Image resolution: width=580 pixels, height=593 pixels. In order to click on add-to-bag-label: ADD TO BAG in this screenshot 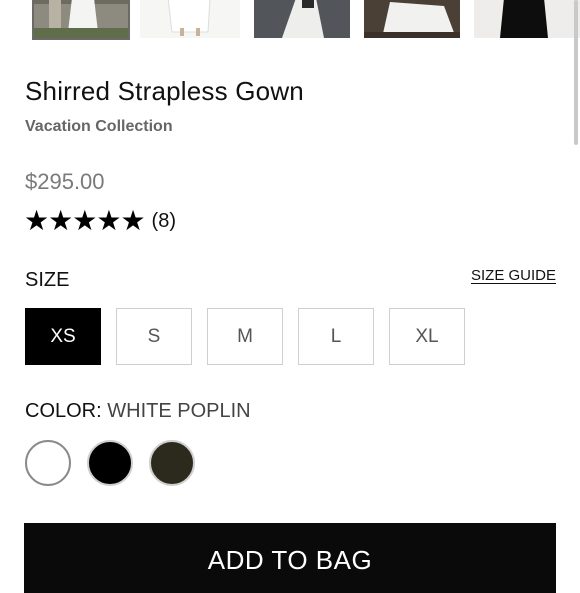, I will do `click(290, 560)`.